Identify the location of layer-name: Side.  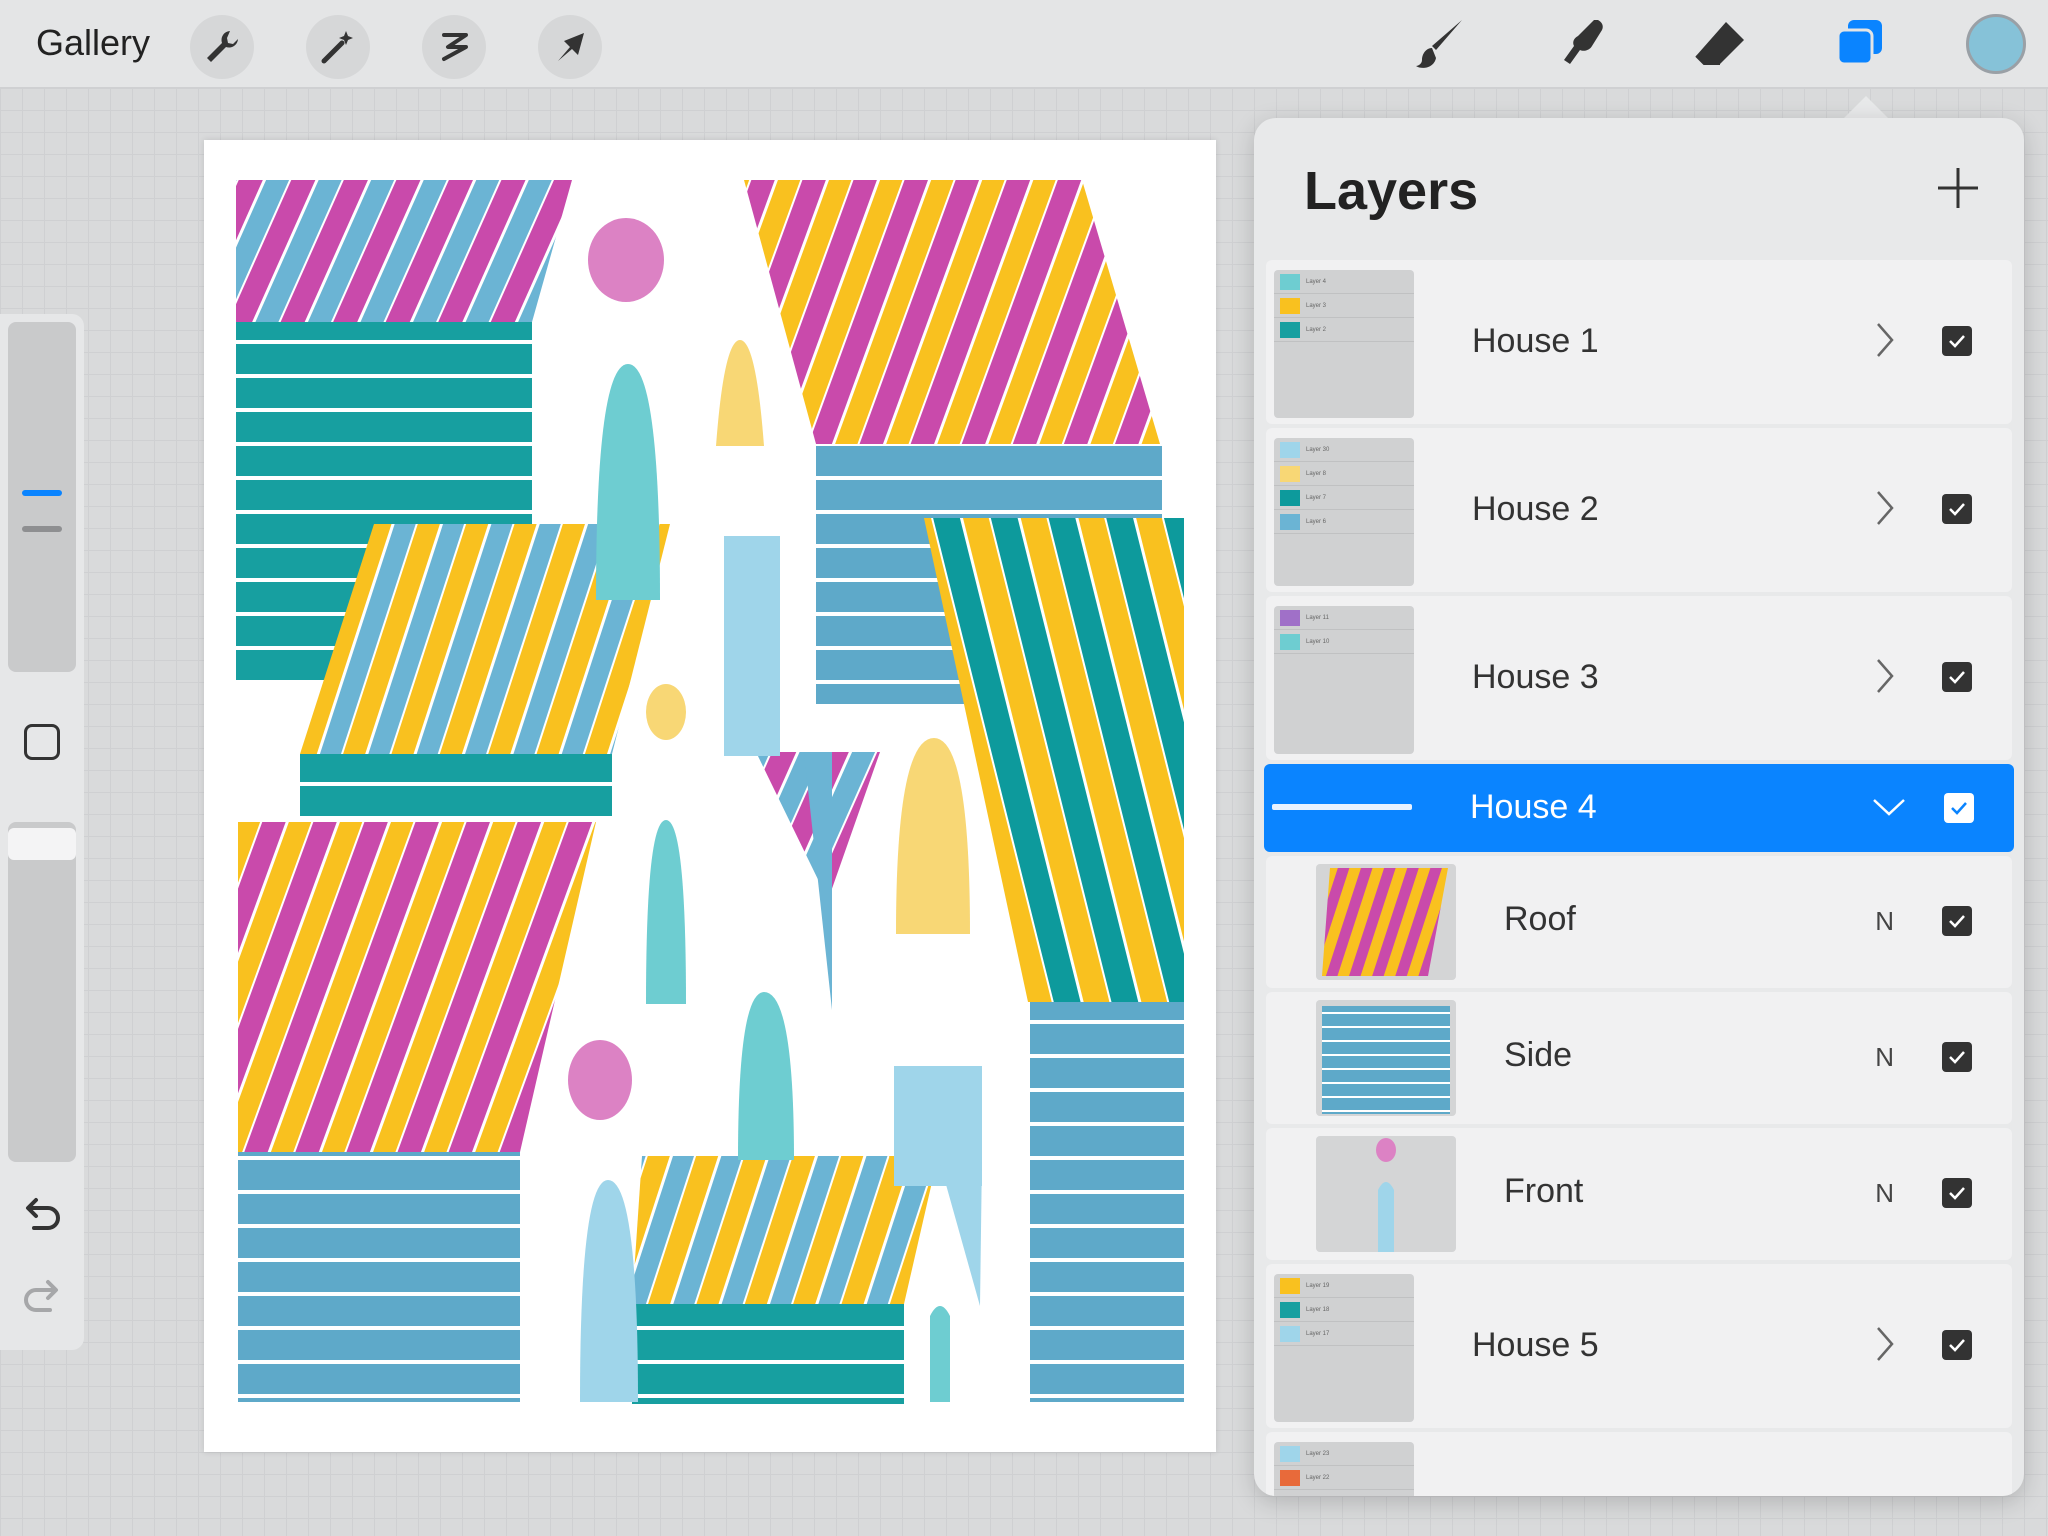
(1538, 1055).